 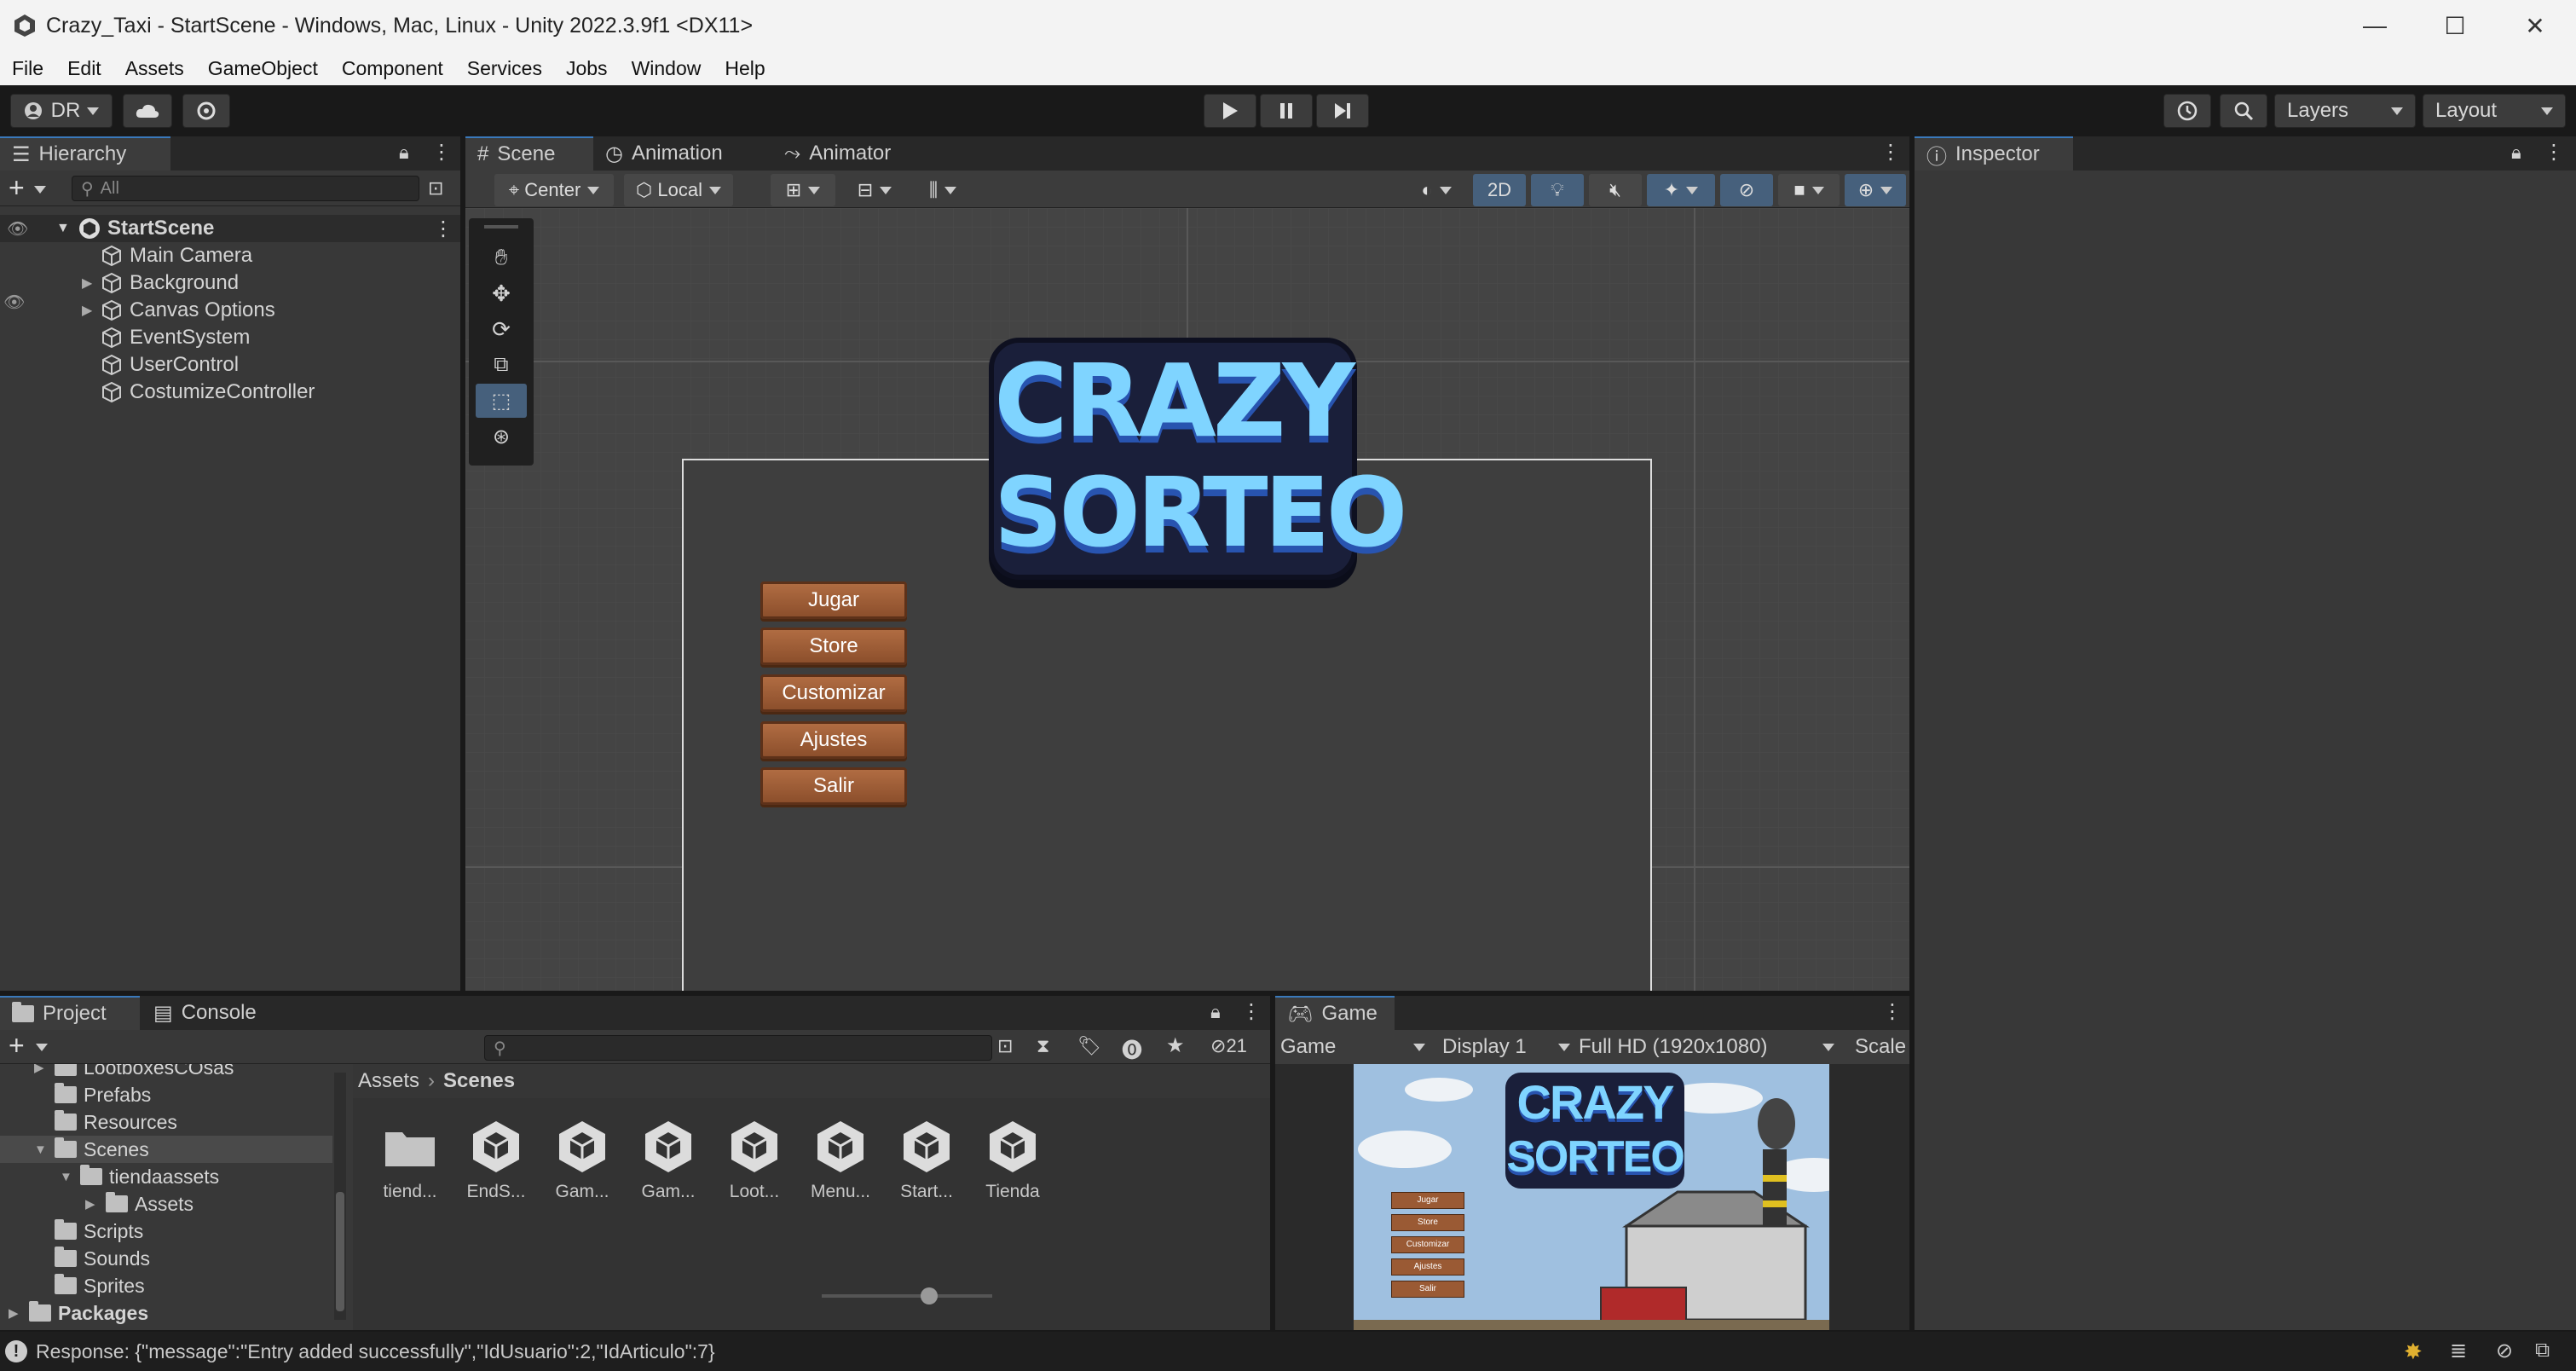 I want to click on screenshot-icon: ⧉, so click(x=2542, y=1351).